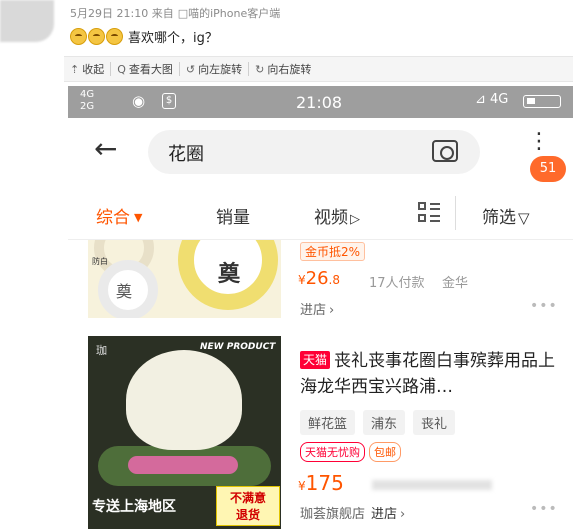  I want to click on rotate-right-button: ↻ 向右旋转, so click(283, 69).